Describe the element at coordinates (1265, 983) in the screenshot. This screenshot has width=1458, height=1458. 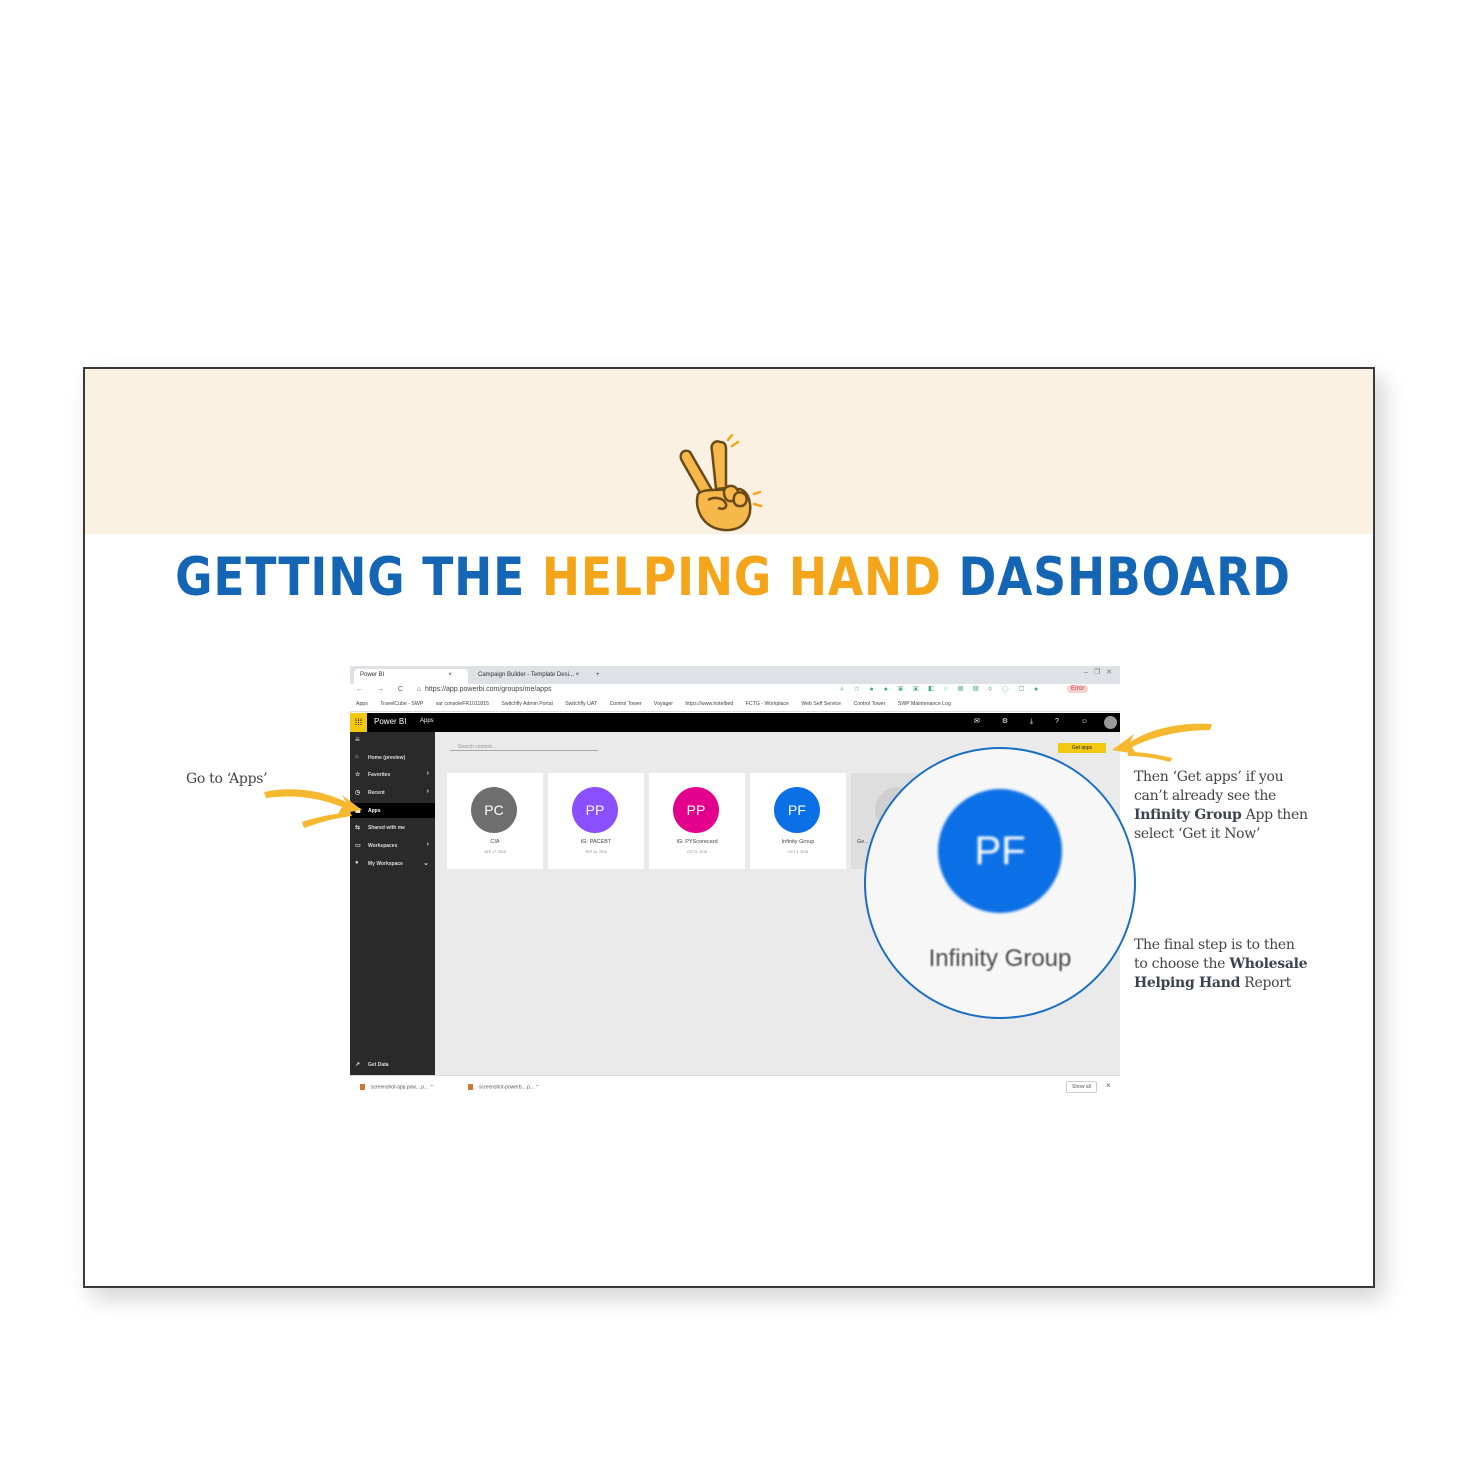
I see `annotation-text: Report` at that location.